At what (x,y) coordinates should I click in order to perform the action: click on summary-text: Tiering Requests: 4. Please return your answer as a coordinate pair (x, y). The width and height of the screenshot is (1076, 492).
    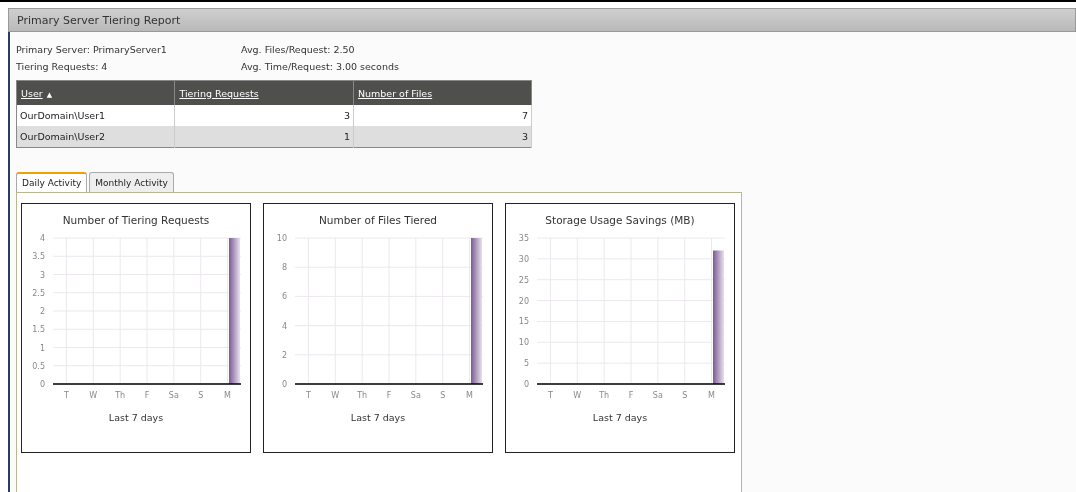
    Looking at the image, I should click on (62, 66).